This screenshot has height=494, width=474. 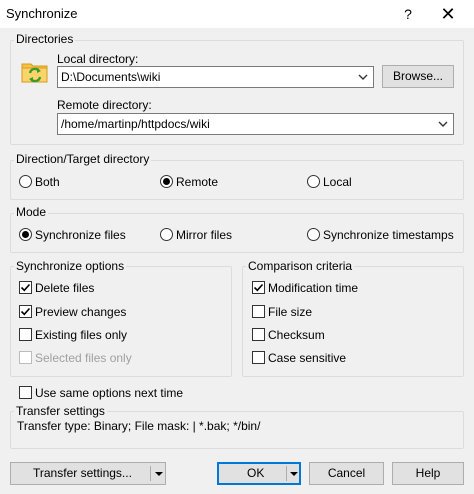 What do you see at coordinates (69, 182) in the screenshot?
I see `direction-both-option: Both` at bounding box center [69, 182].